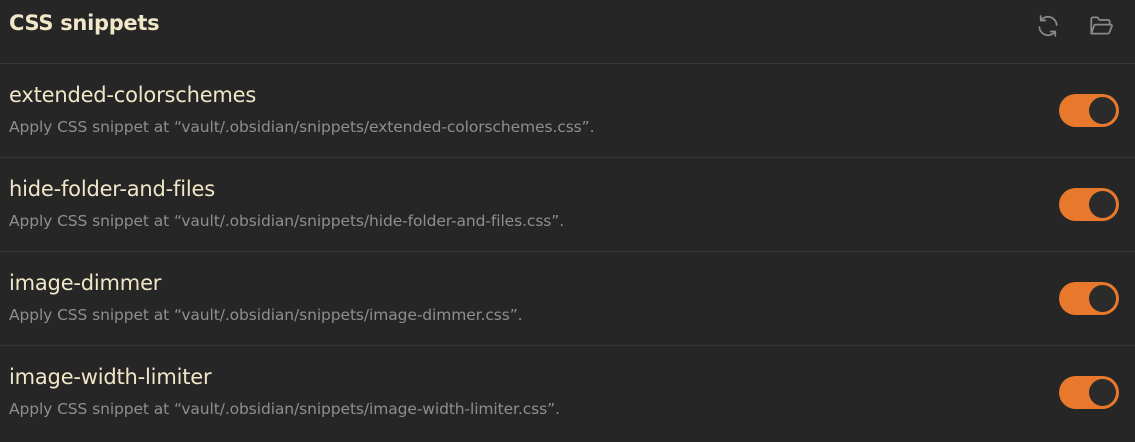 This screenshot has height=442, width=1135. Describe the element at coordinates (567, 31) in the screenshot. I see `css-snippets-header: CSS snippets` at that location.